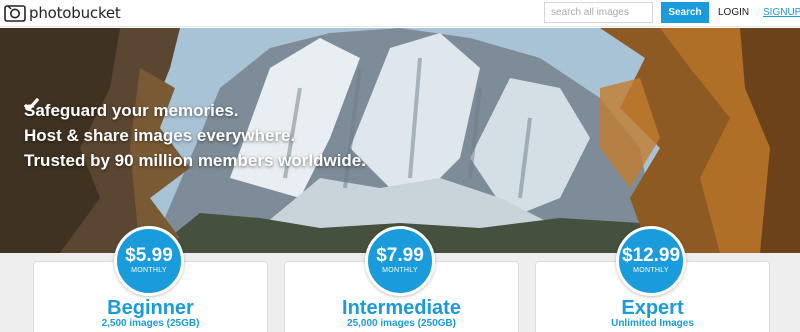 The image size is (800, 332). I want to click on search-button: Search, so click(685, 12).